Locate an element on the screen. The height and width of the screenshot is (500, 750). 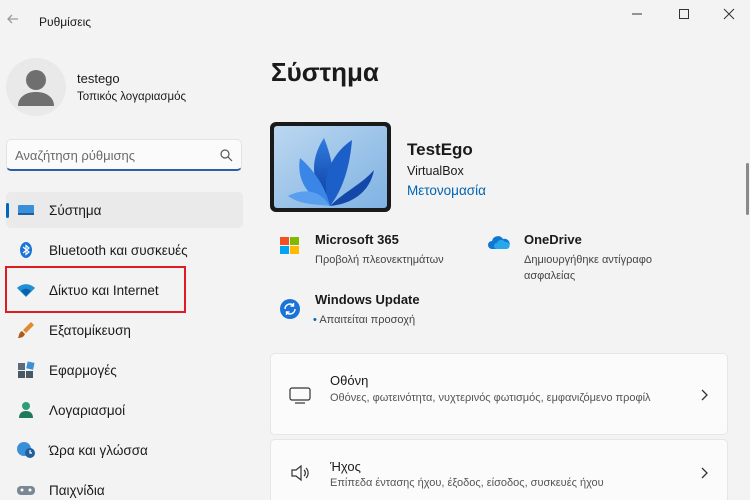
highlight-annotation is located at coordinates (95, 289).